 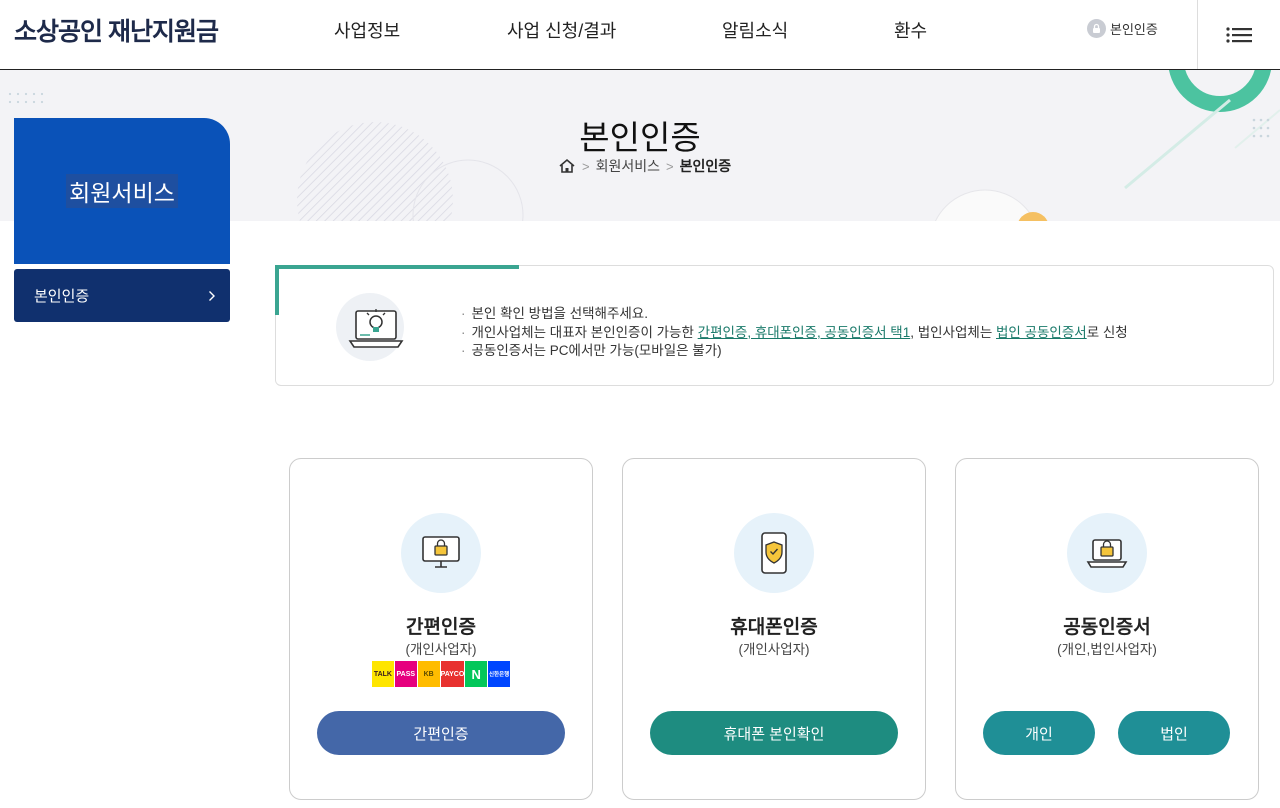 I want to click on phone-shield-icon, so click(x=774, y=553).